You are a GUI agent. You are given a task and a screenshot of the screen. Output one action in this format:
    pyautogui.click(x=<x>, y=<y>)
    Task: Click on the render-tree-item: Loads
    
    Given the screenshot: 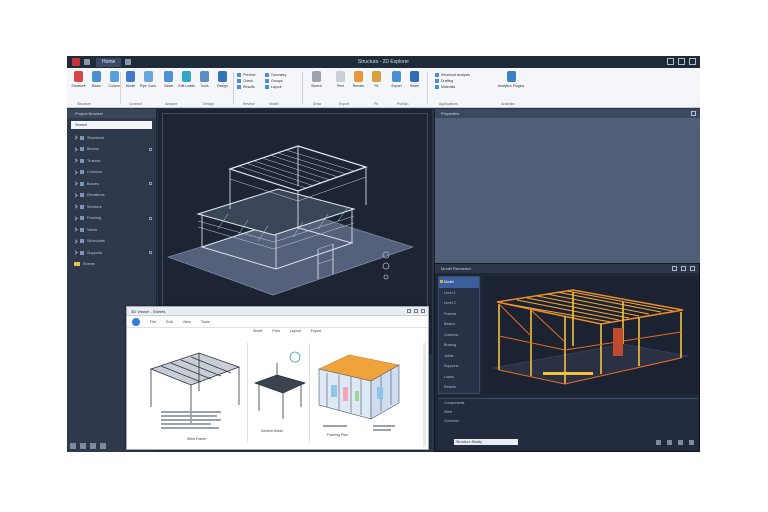 What is the action you would take?
    pyautogui.click(x=459, y=377)
    